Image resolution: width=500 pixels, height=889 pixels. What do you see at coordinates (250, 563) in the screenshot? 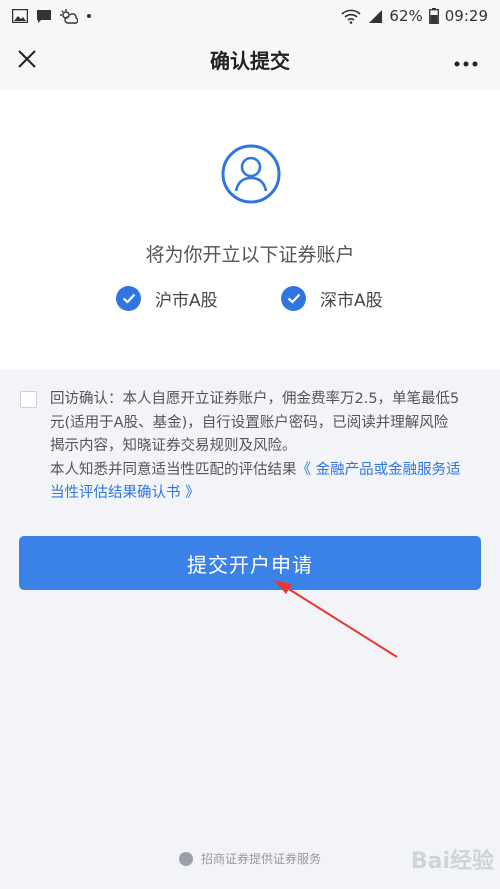
I see `submit-account-button: 提交开户申请` at bounding box center [250, 563].